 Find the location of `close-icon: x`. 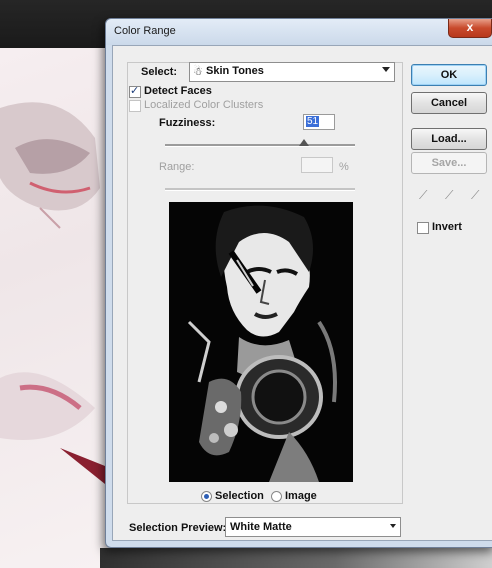

close-icon: x is located at coordinates (470, 27).